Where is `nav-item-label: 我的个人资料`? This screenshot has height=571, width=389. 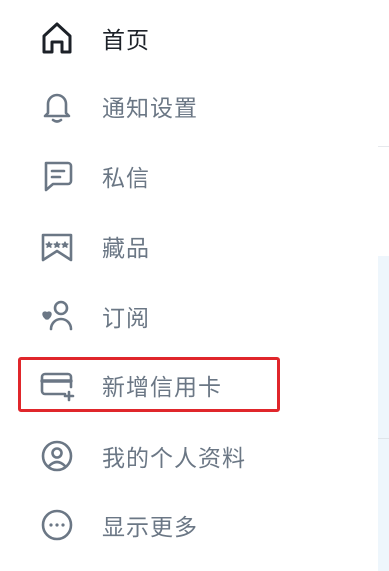 nav-item-label: 我的个人资料 is located at coordinates (174, 459).